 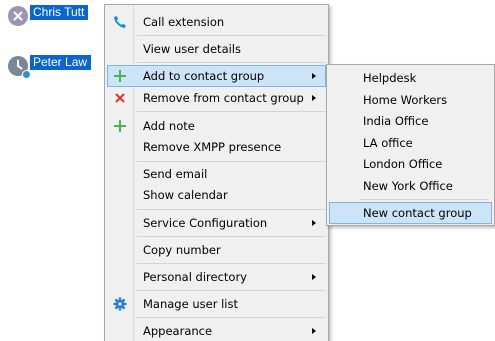 I want to click on menu-item-call-extension: Call extension, so click(x=216, y=22).